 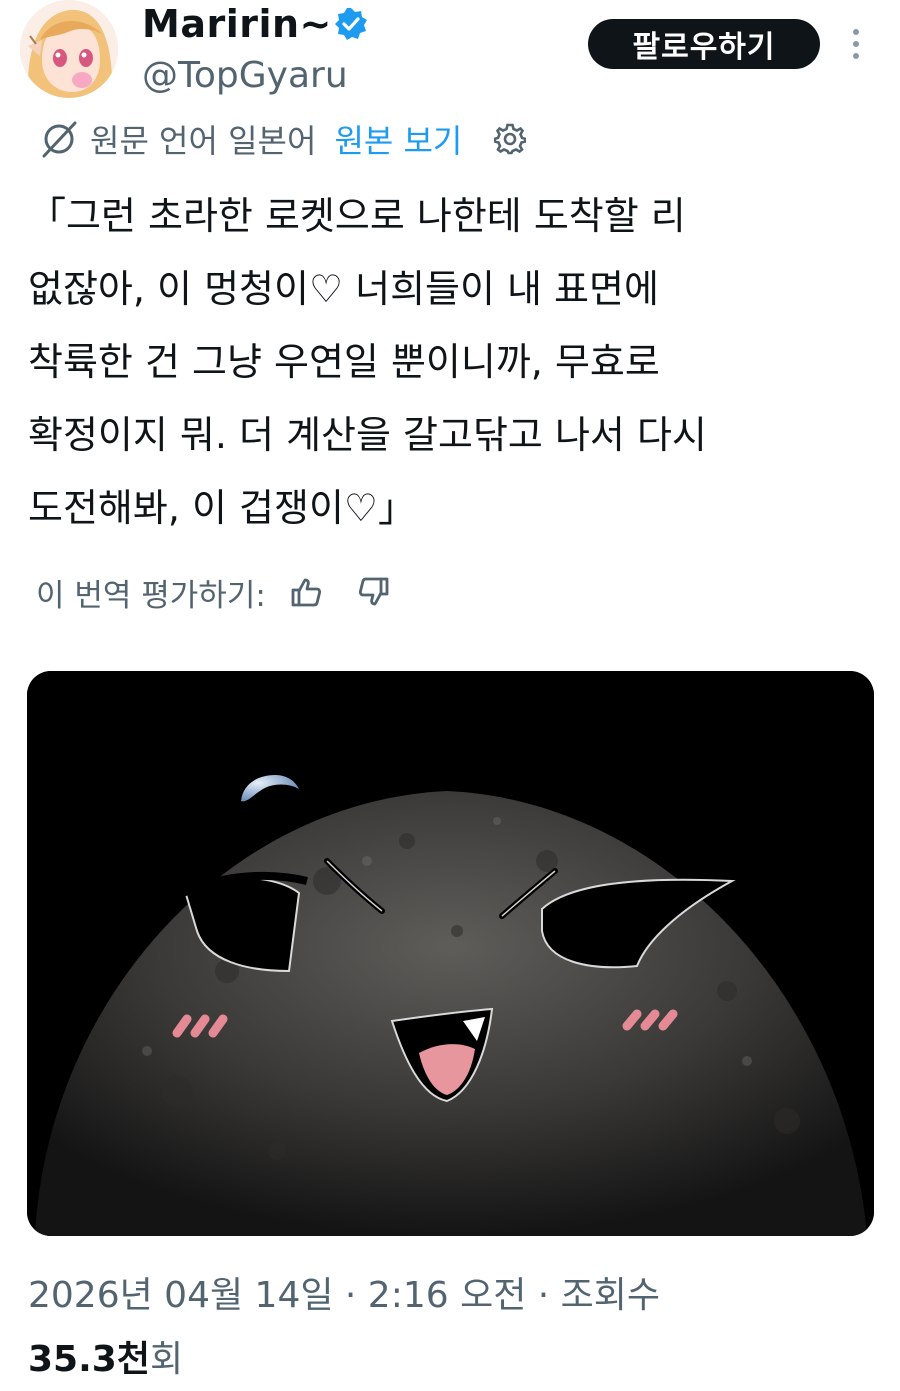 I want to click on tweet-header: Maririn~ @TopGyaru 팔로우하기, so click(x=450, y=55).